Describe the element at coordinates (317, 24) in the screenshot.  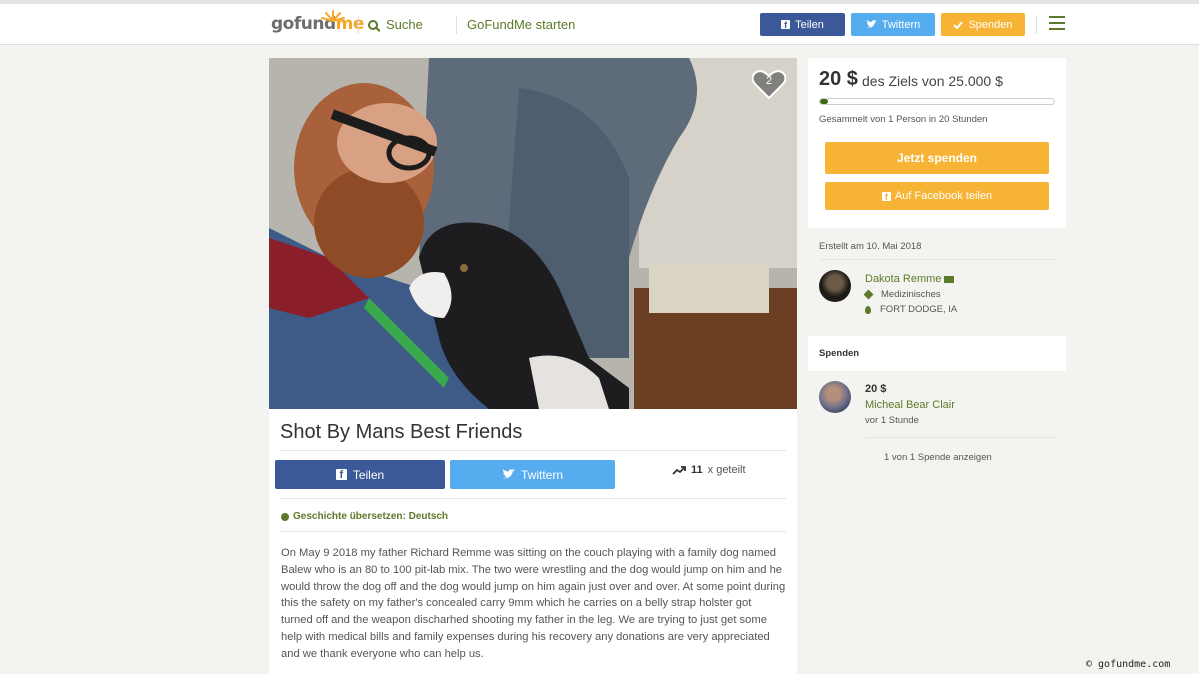
I see `gofundme-logo: gofundme` at that location.